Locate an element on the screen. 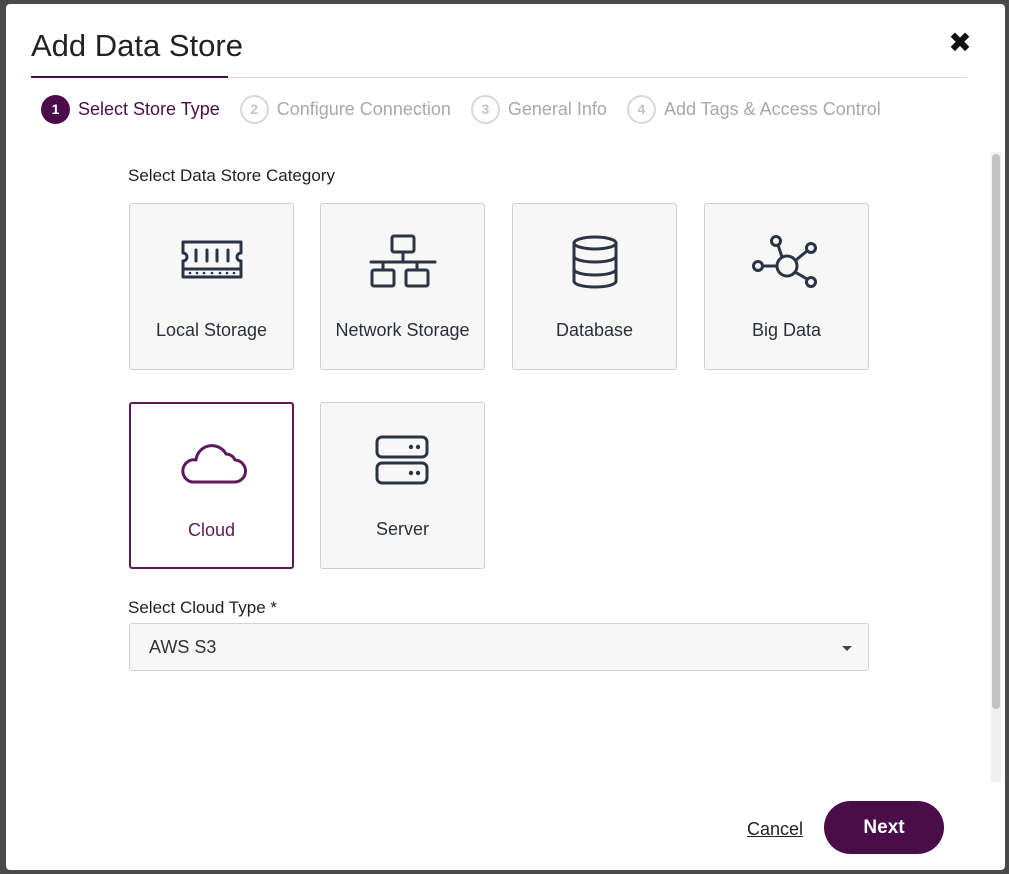  step-label: Add Tags & Access Control is located at coordinates (772, 108).